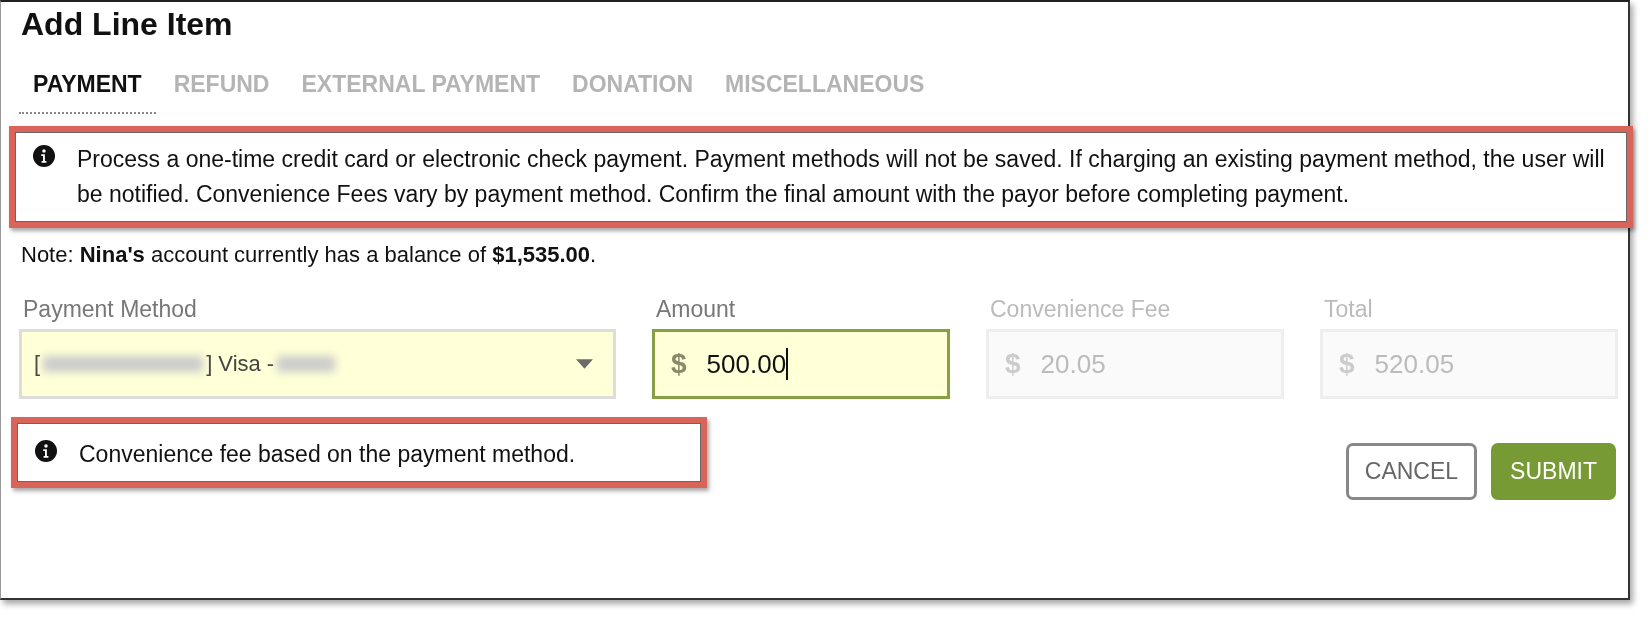 Image resolution: width=1650 pixels, height=623 pixels. Describe the element at coordinates (221, 90) in the screenshot. I see `tab: REFUND` at that location.